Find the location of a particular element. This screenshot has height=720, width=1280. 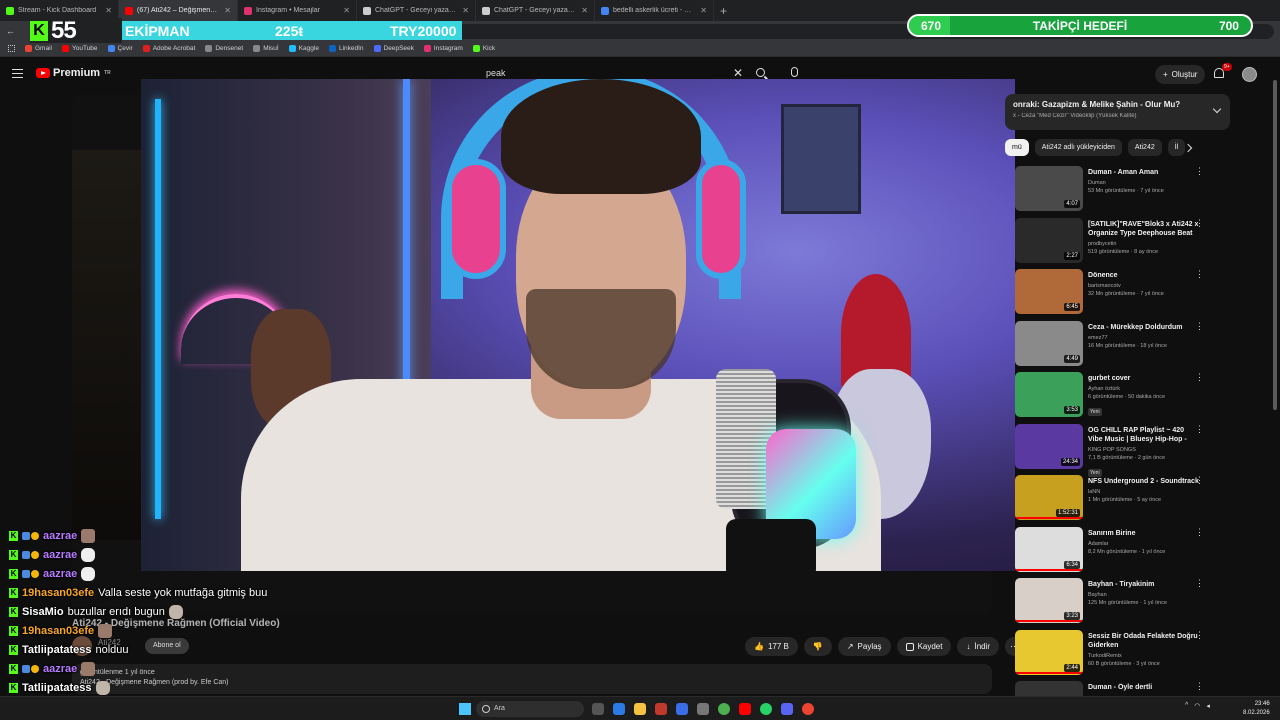

edge-icon is located at coordinates (619, 709).